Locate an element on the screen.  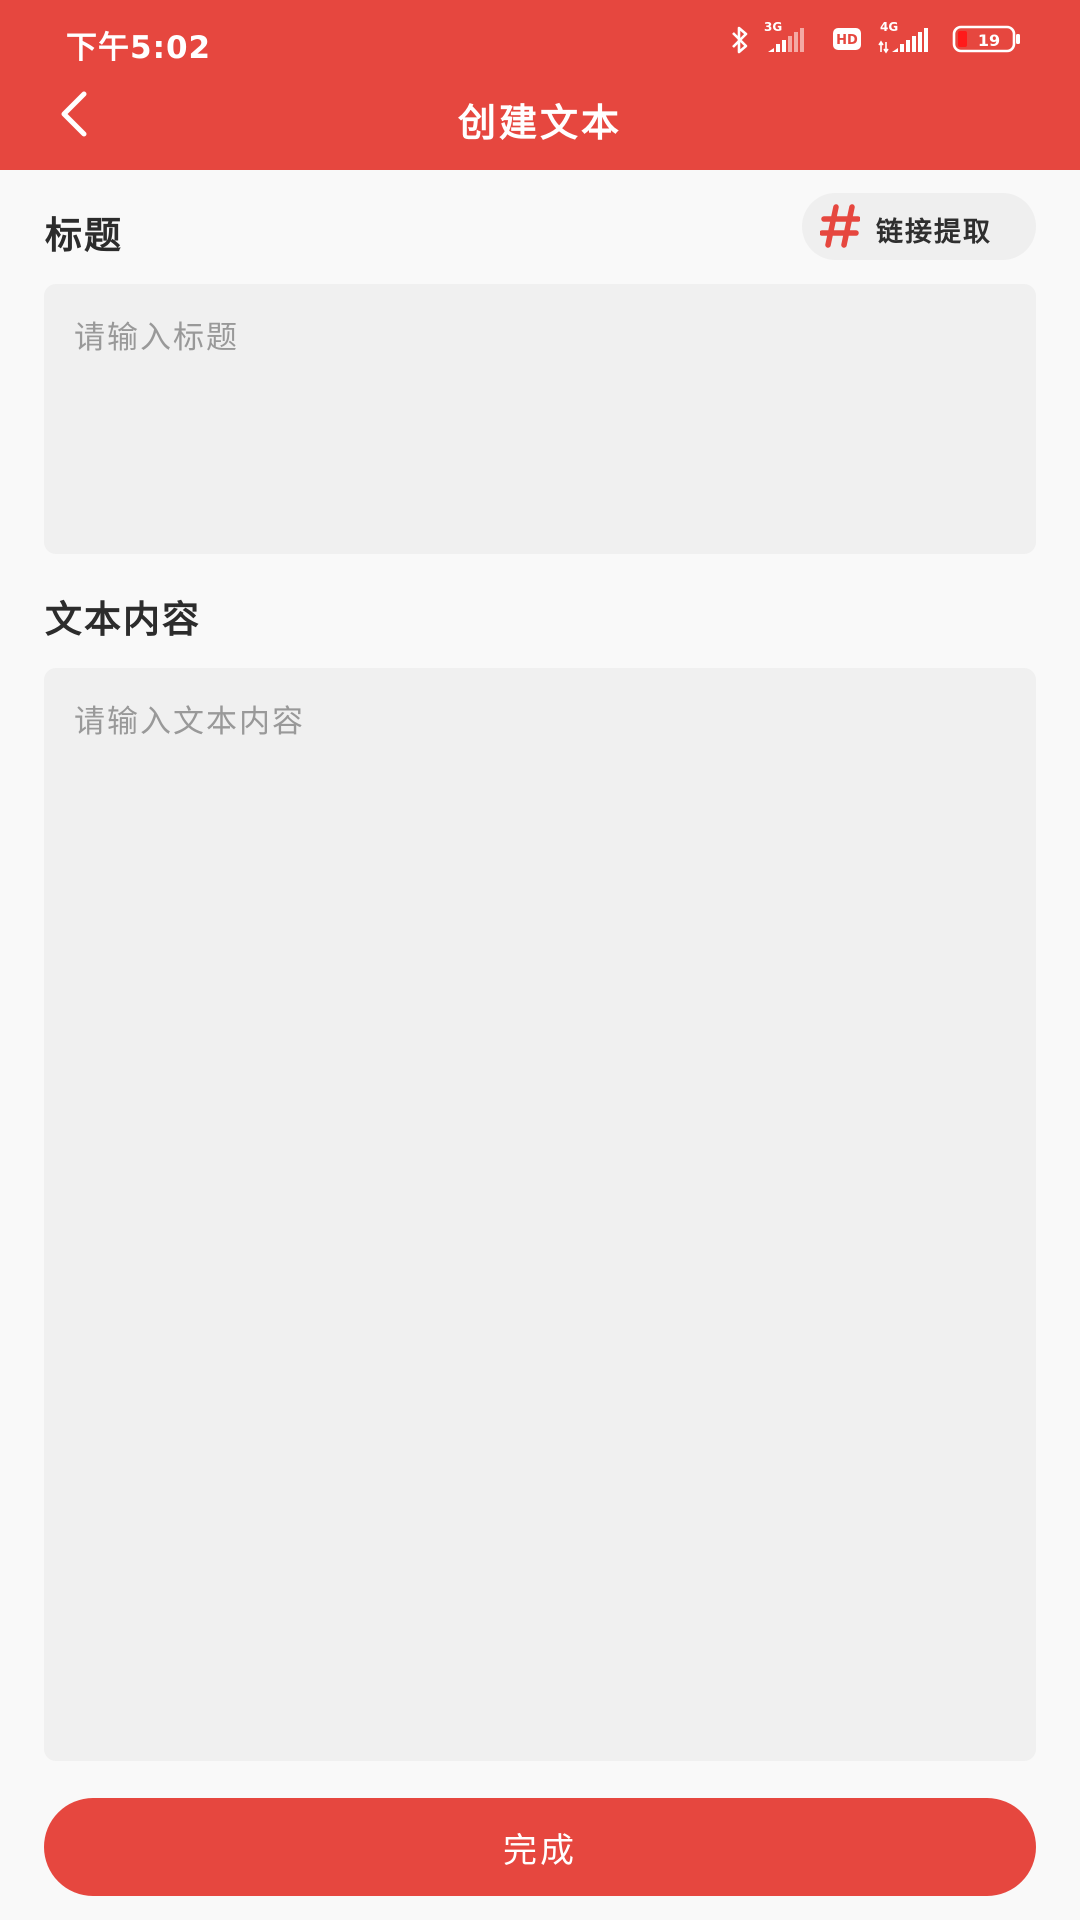
link-extract-button: 链接提取 is located at coordinates (919, 226).